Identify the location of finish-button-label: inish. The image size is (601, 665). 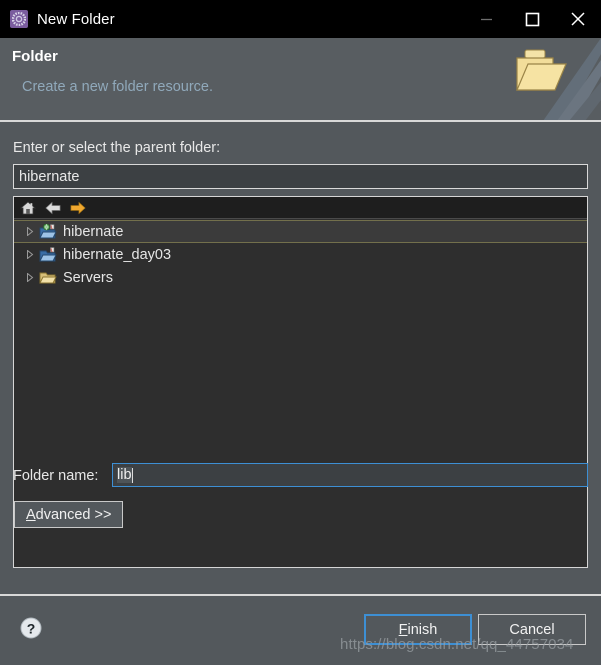
(422, 629).